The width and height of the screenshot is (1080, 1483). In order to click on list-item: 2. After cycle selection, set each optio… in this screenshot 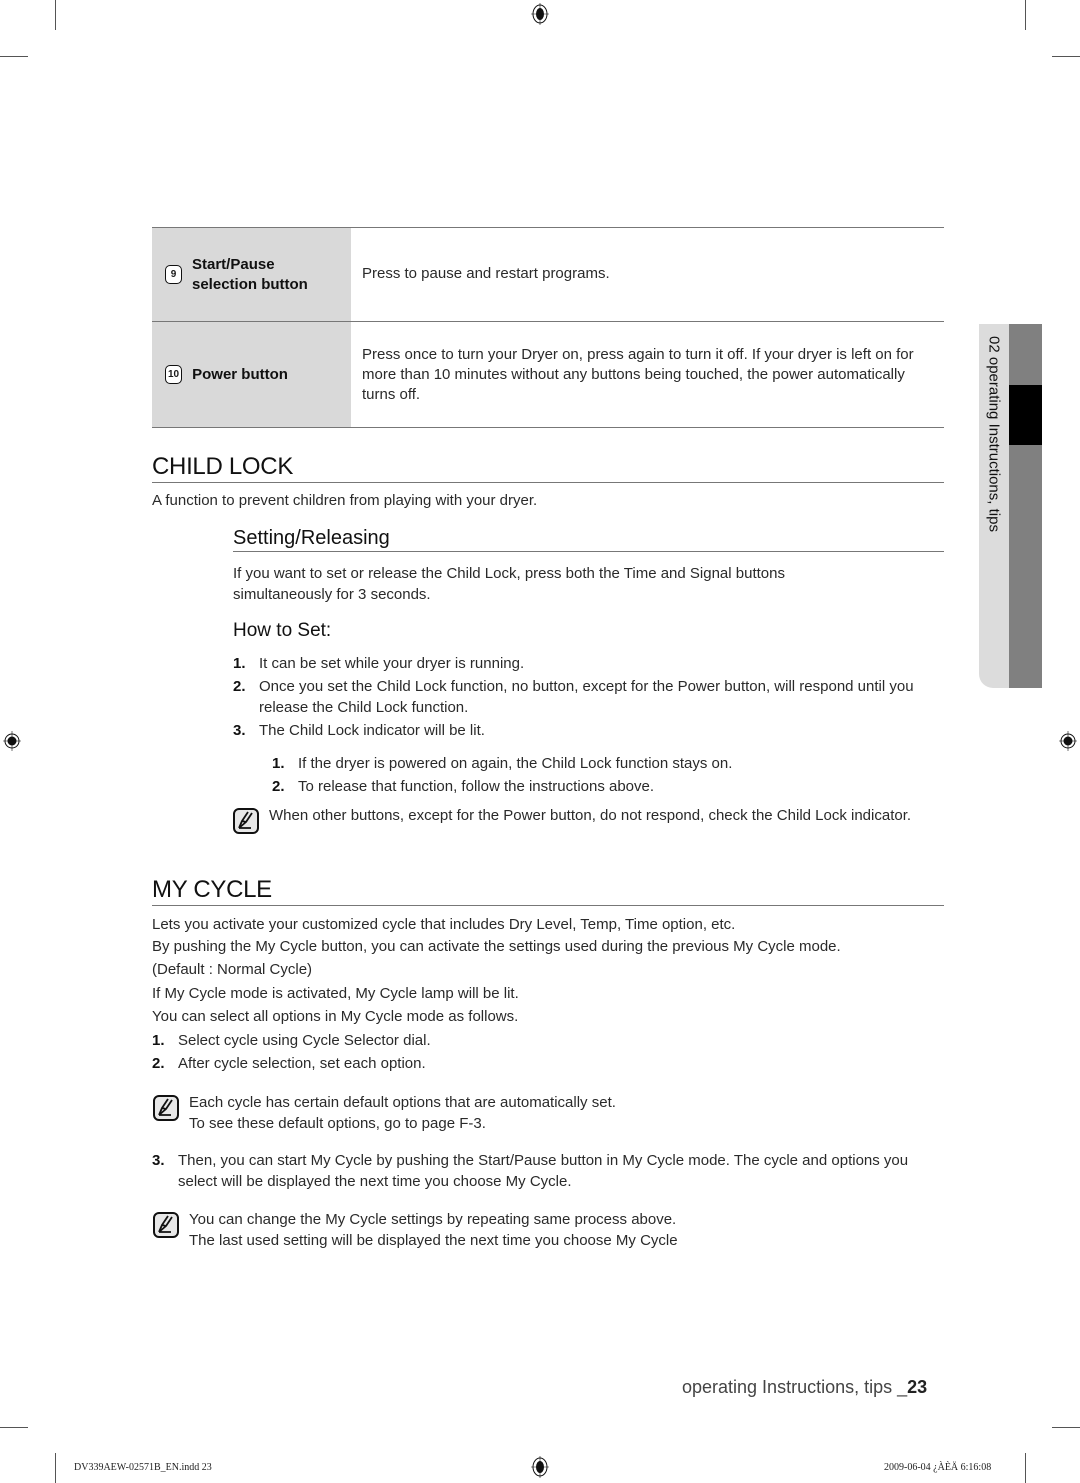, I will do `click(502, 1064)`.